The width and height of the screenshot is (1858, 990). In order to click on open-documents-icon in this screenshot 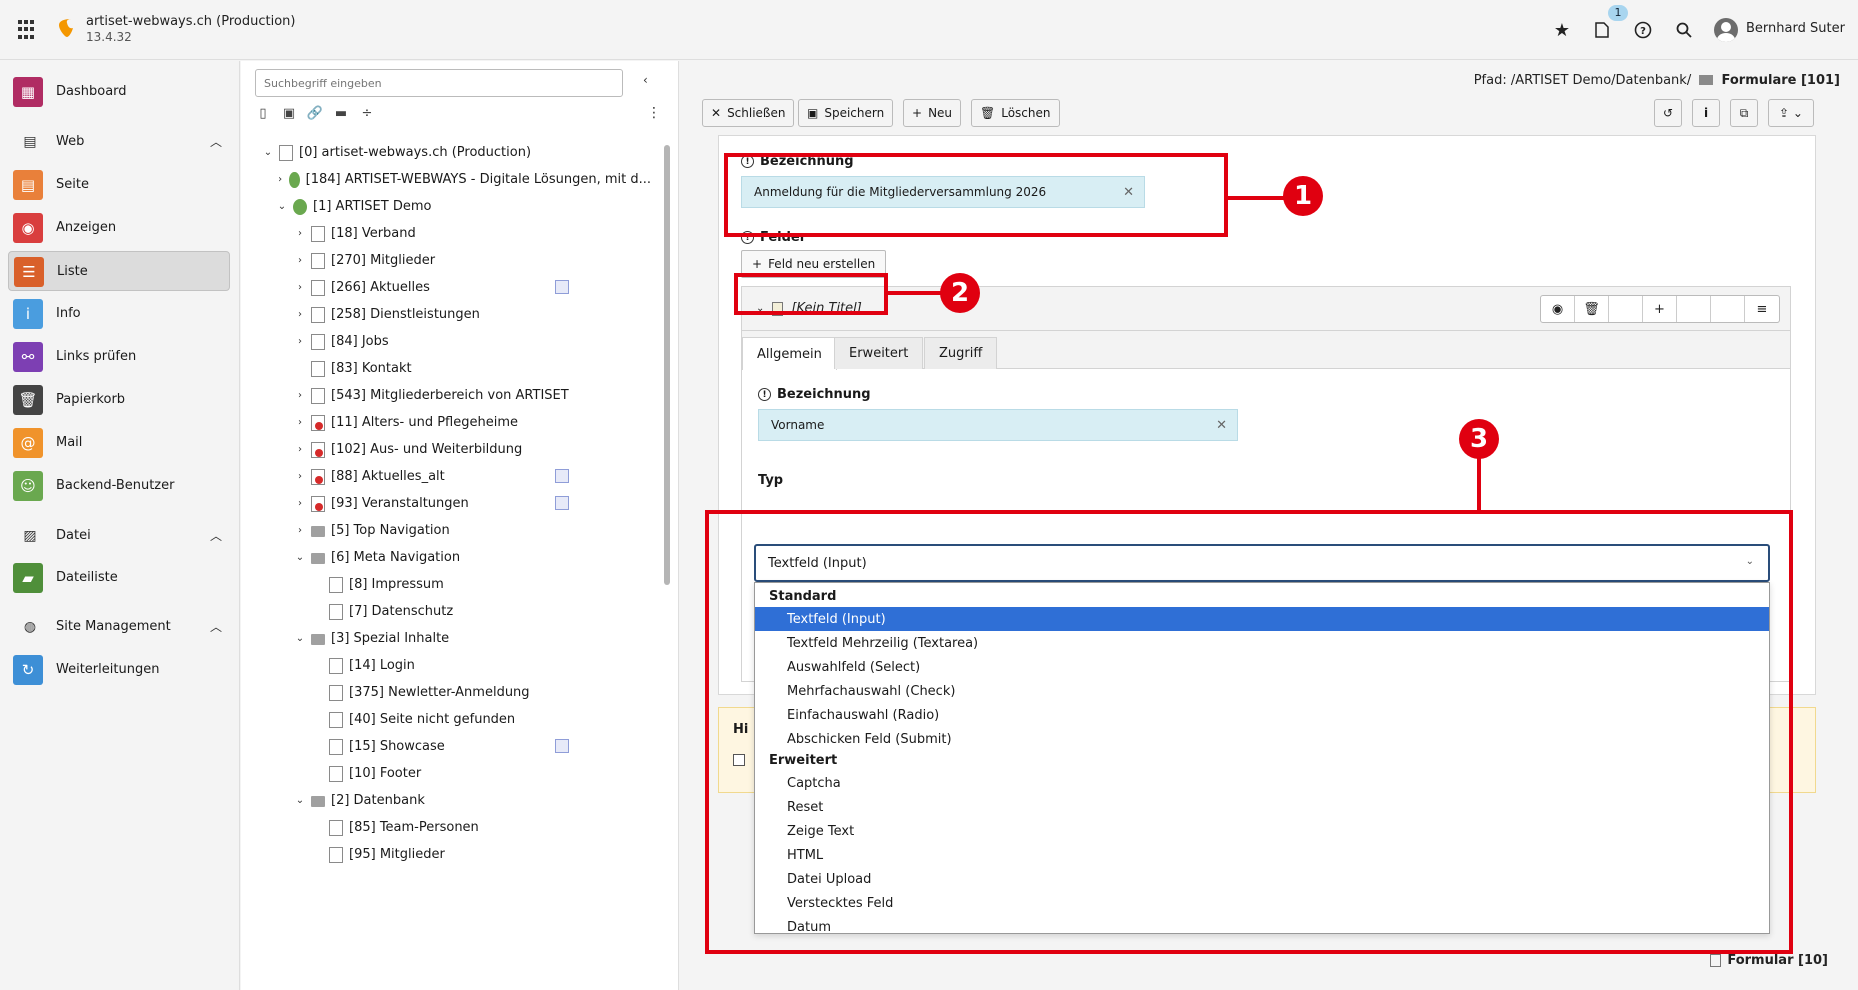, I will do `click(1602, 30)`.